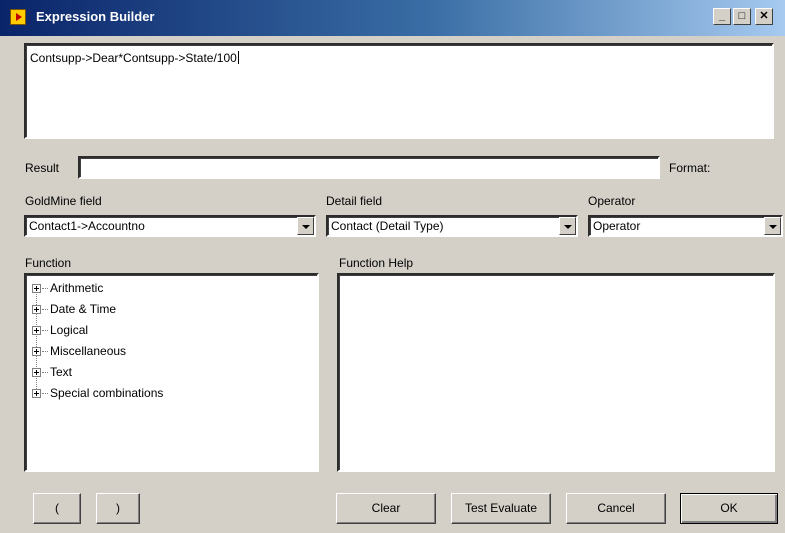  I want to click on function-label: Function, so click(48, 263).